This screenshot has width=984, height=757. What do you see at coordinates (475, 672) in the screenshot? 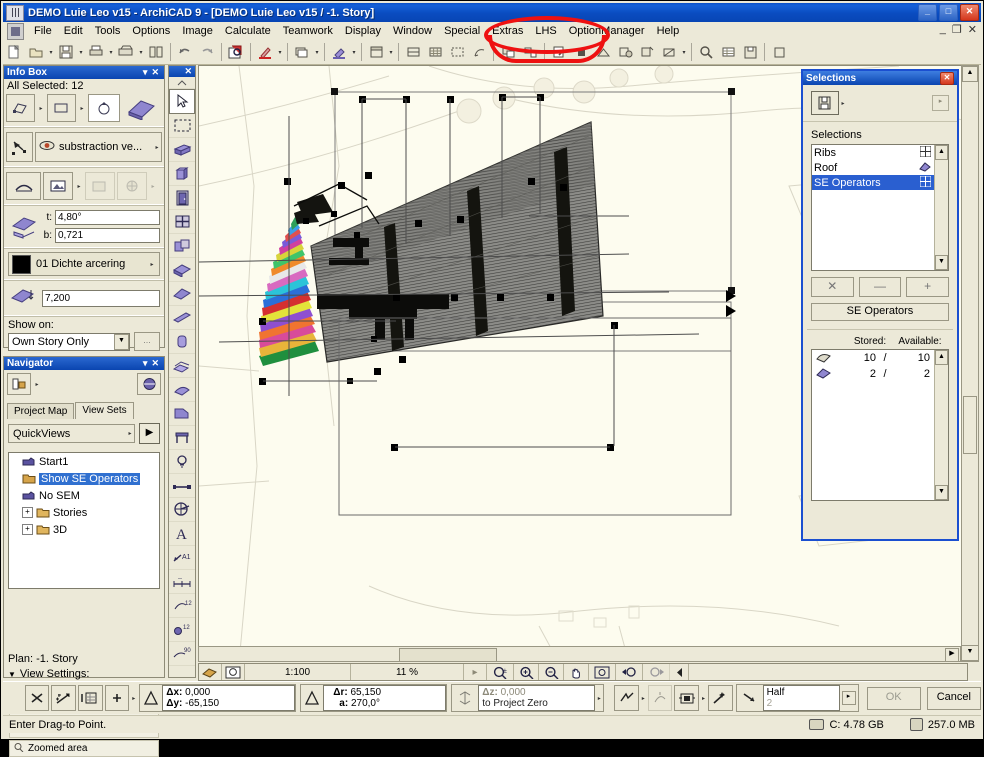
I see `nav-arrow-icon: ▸` at bounding box center [475, 672].